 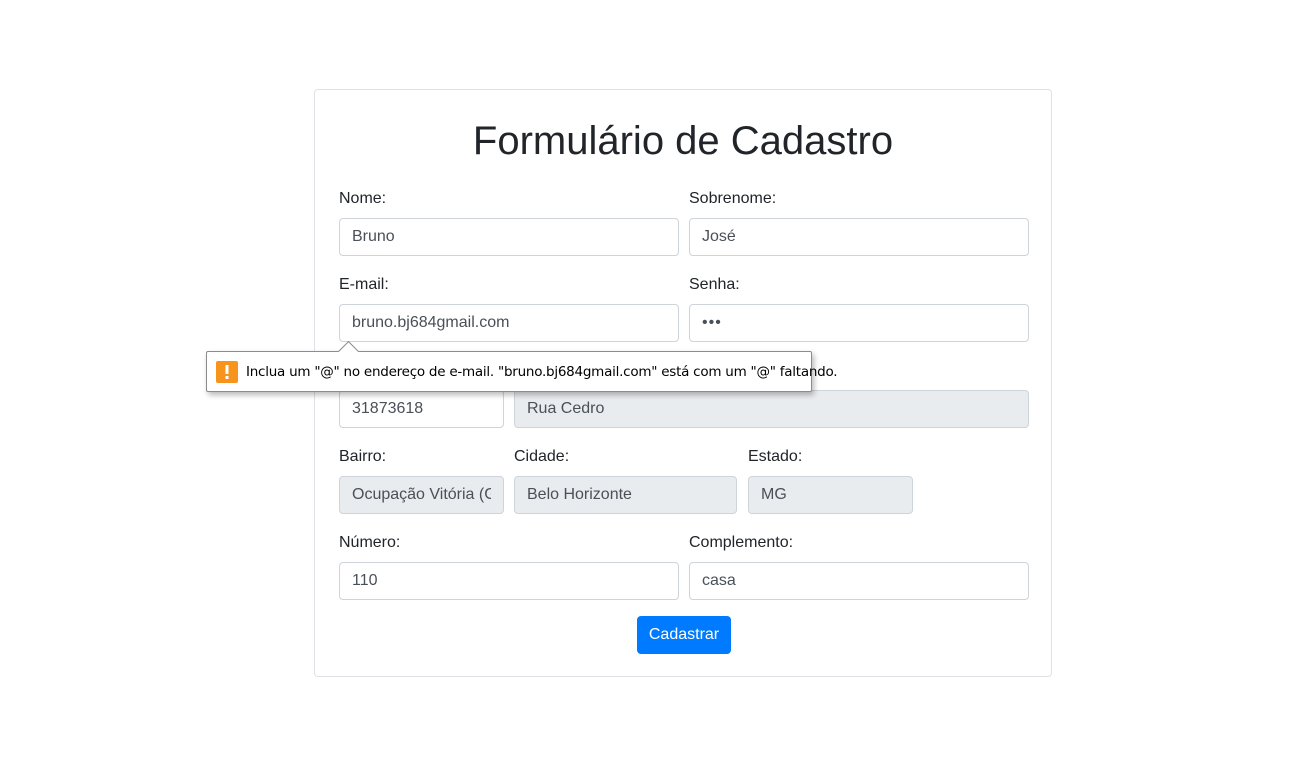 I want to click on numero-label: Número:, so click(x=370, y=542).